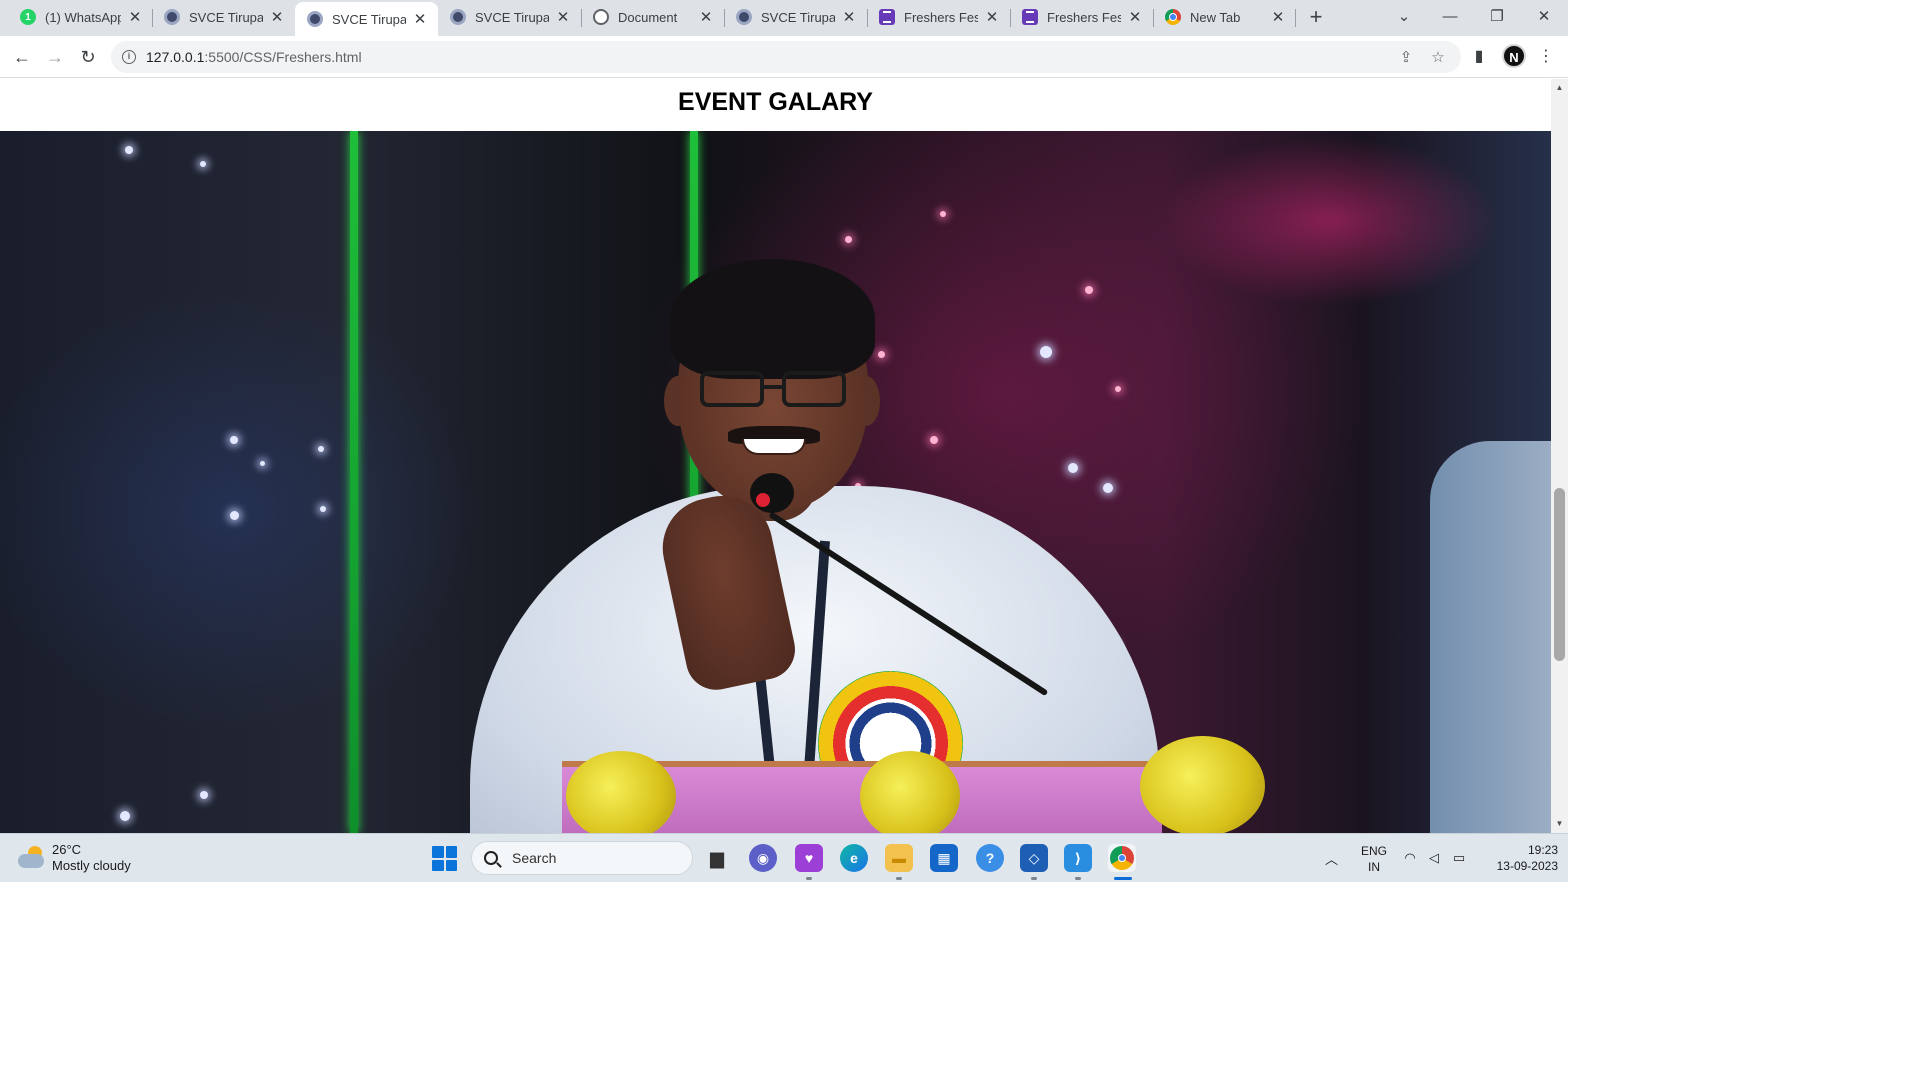 The image size is (1920, 1080). What do you see at coordinates (775, 102) in the screenshot?
I see `page-title: EVENT GALARY` at bounding box center [775, 102].